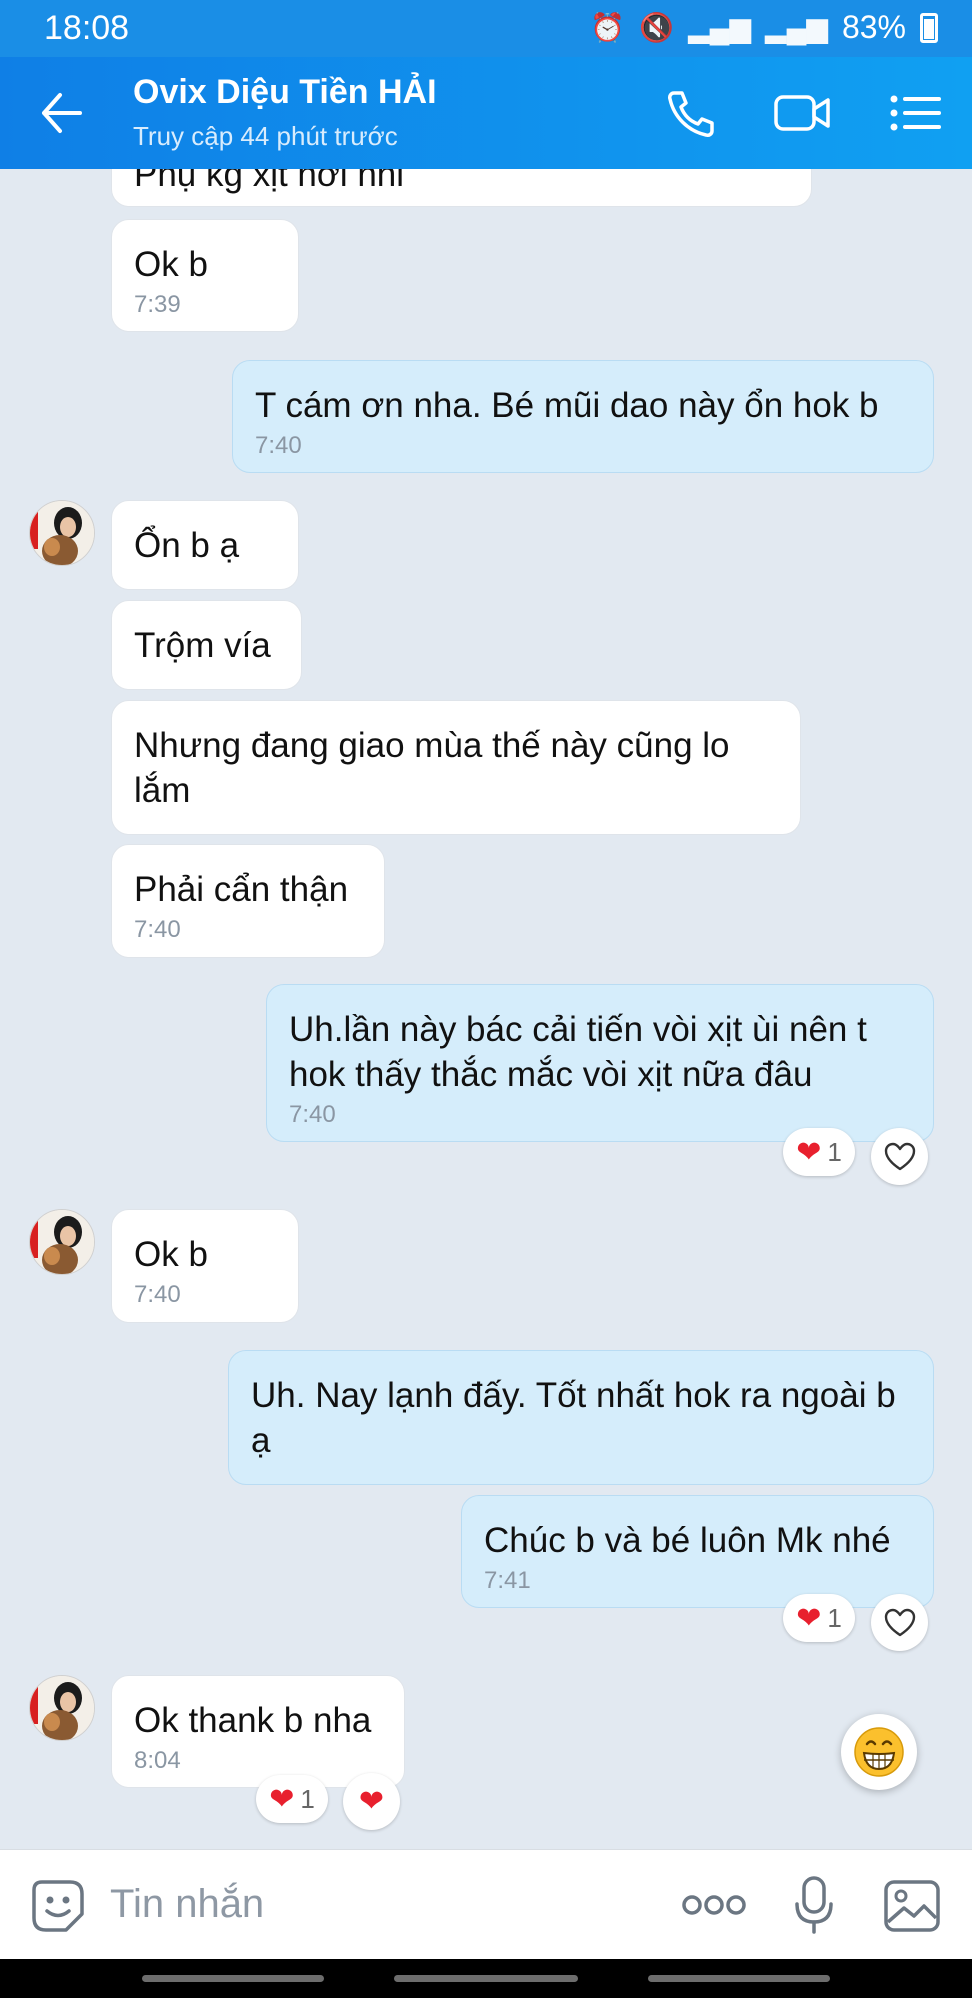 The width and height of the screenshot is (972, 1998). Describe the element at coordinates (87, 28) in the screenshot. I see `status-time: 18:08` at that location.